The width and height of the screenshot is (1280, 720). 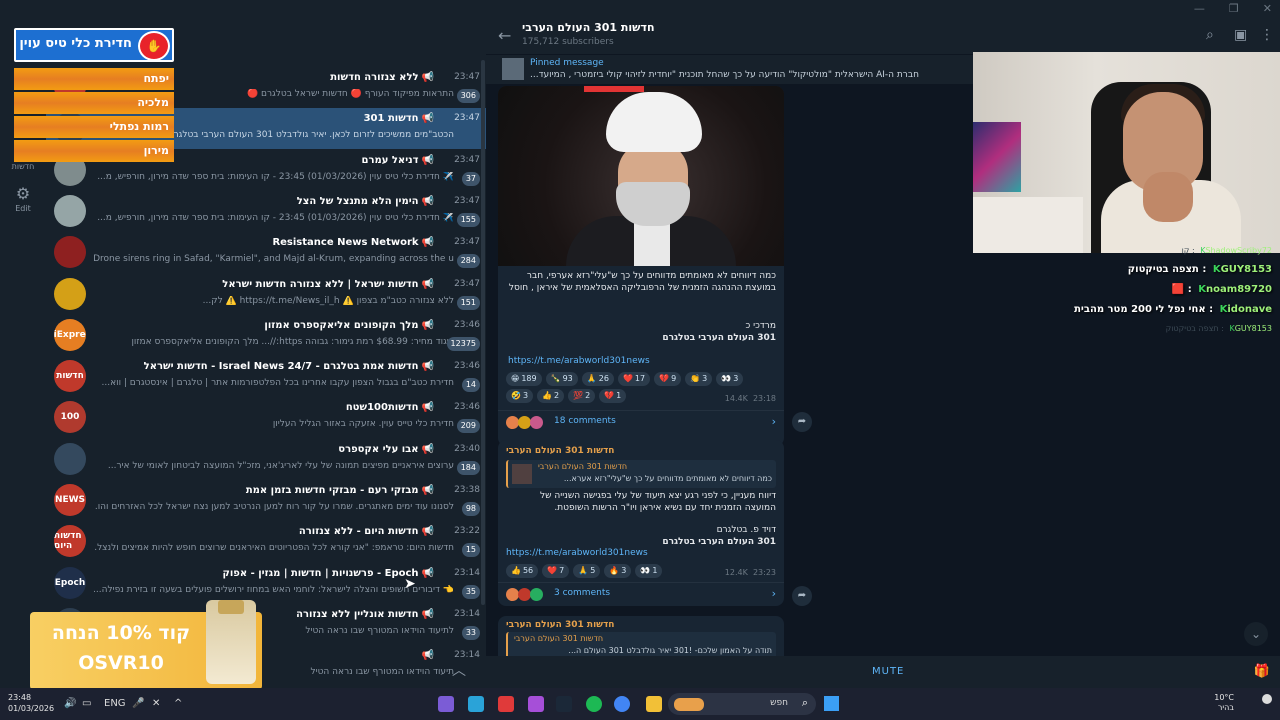 What do you see at coordinates (556, 571) in the screenshot?
I see `reaction-chip: ❤️ 7` at bounding box center [556, 571].